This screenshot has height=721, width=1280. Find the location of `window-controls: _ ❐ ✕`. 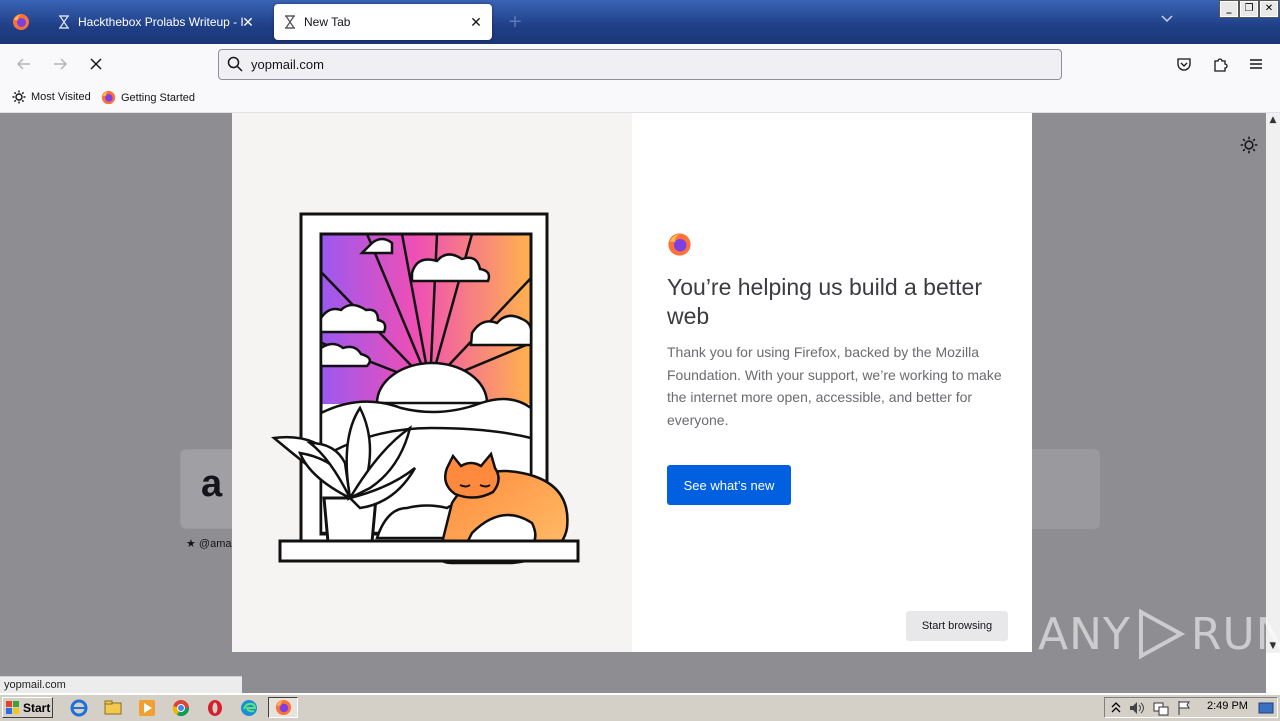

window-controls: _ ❐ ✕ is located at coordinates (1249, 9).